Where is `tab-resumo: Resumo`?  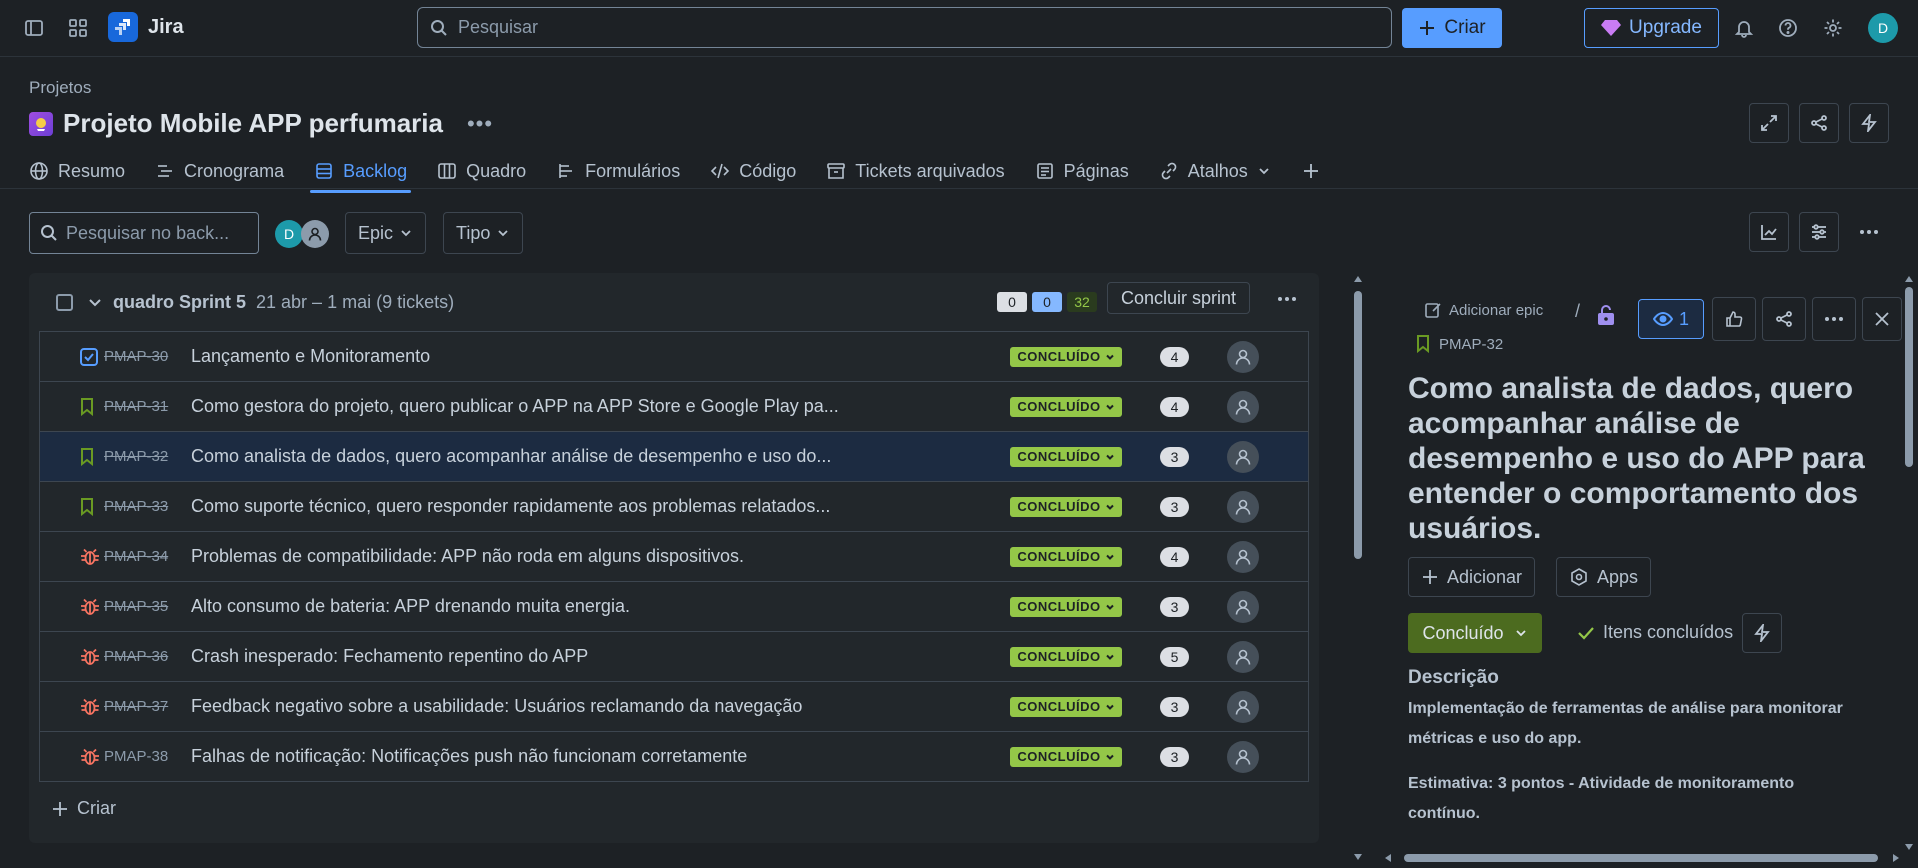
tab-resumo: Resumo is located at coordinates (77, 171).